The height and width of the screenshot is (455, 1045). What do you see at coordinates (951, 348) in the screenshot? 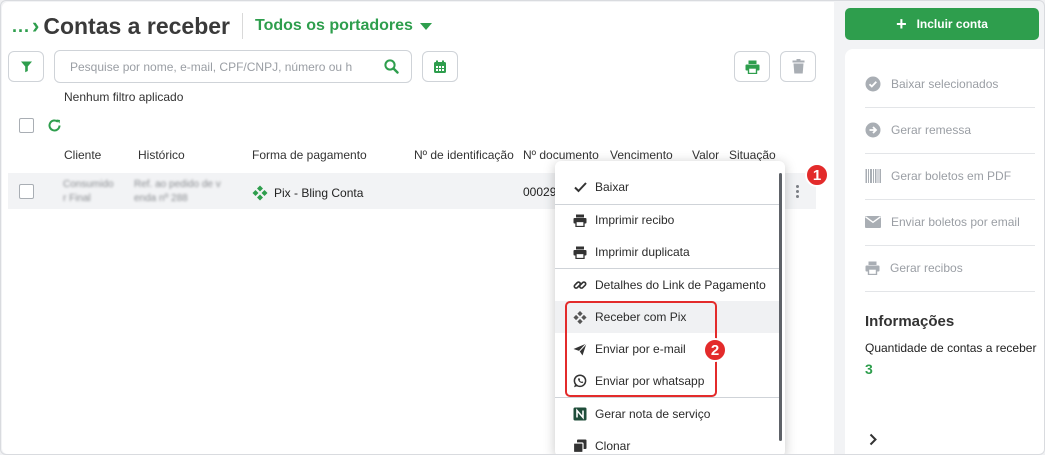
I see `info-label: Quantidade de contas a receber` at bounding box center [951, 348].